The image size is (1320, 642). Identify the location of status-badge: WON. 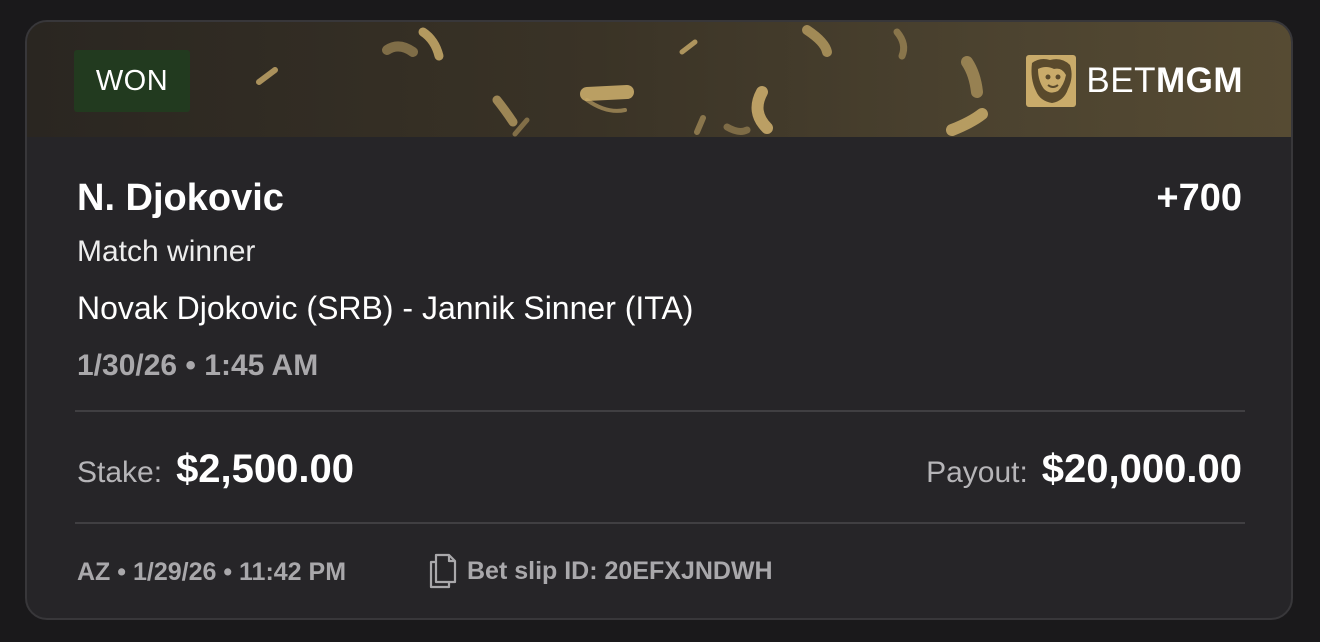
(132, 81).